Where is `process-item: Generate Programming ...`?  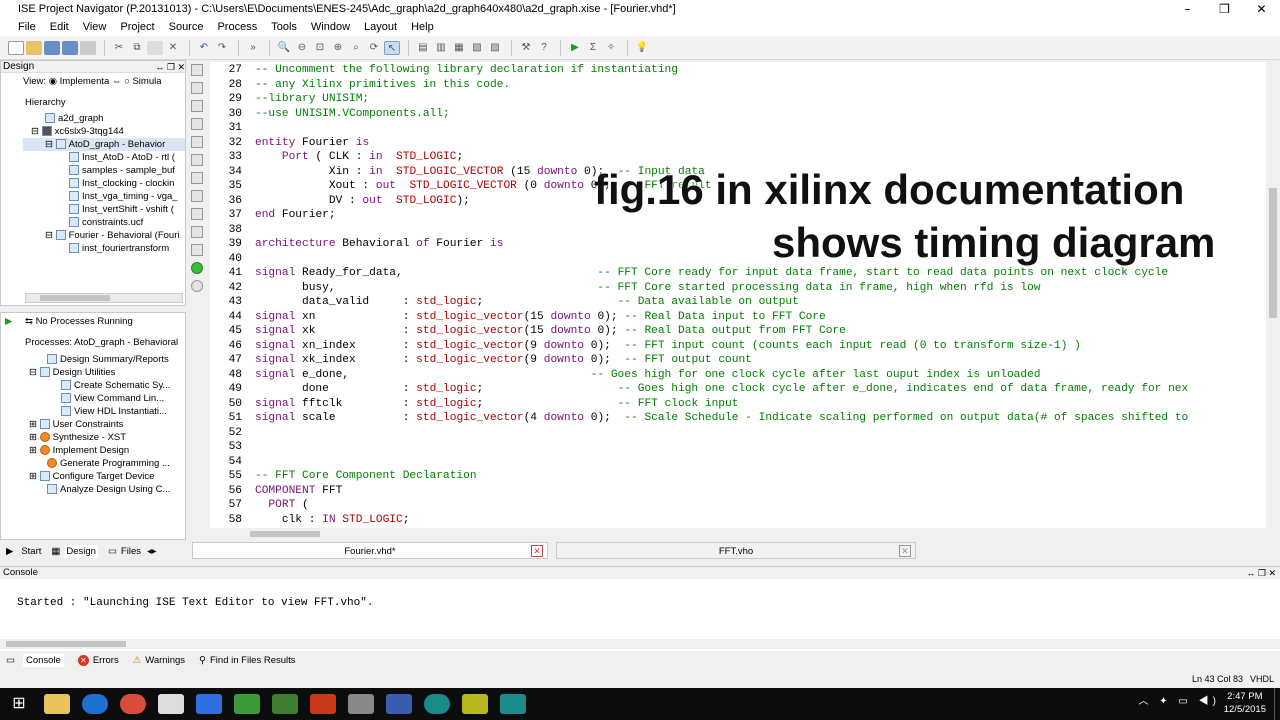 process-item: Generate Programming ... is located at coordinates (105, 463).